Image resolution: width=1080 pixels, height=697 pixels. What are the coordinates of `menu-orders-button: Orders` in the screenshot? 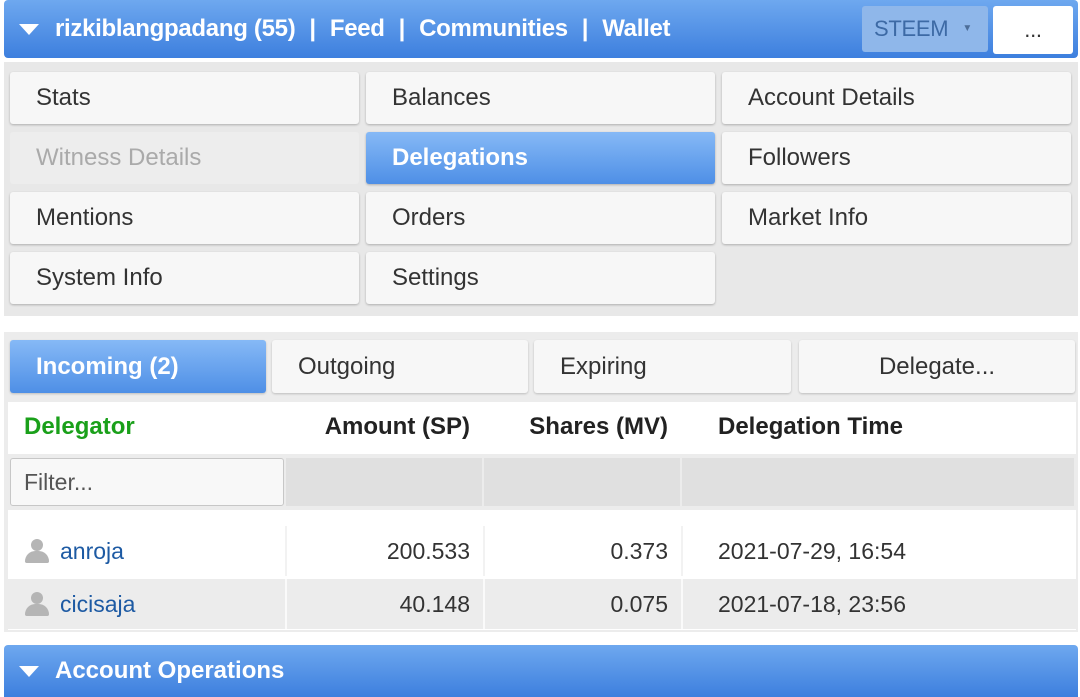 It's located at (540, 218).